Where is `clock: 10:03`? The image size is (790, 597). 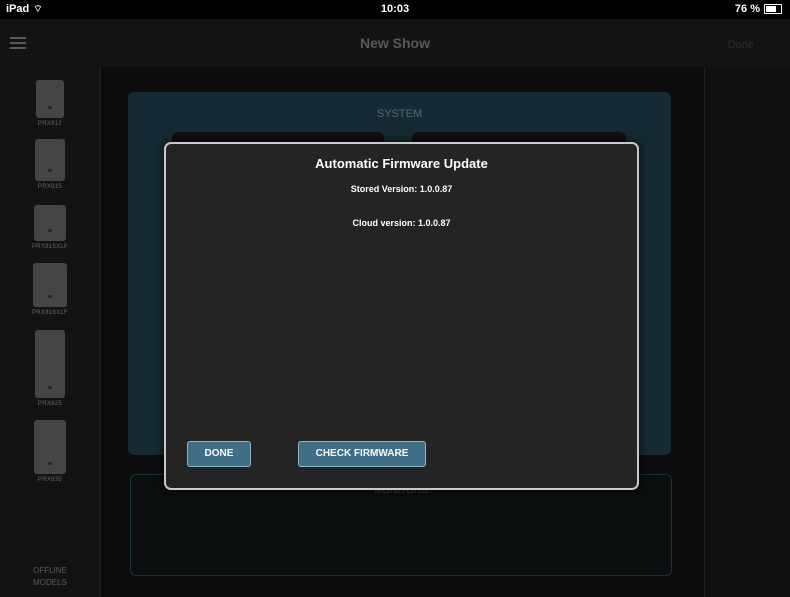
clock: 10:03 is located at coordinates (395, 9).